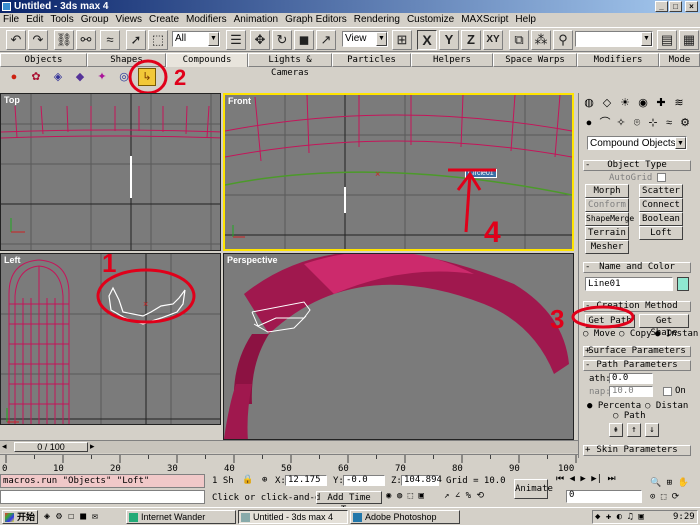 The height and width of the screenshot is (525, 700). I want to click on named-selection-dropdown: ▼, so click(614, 39).